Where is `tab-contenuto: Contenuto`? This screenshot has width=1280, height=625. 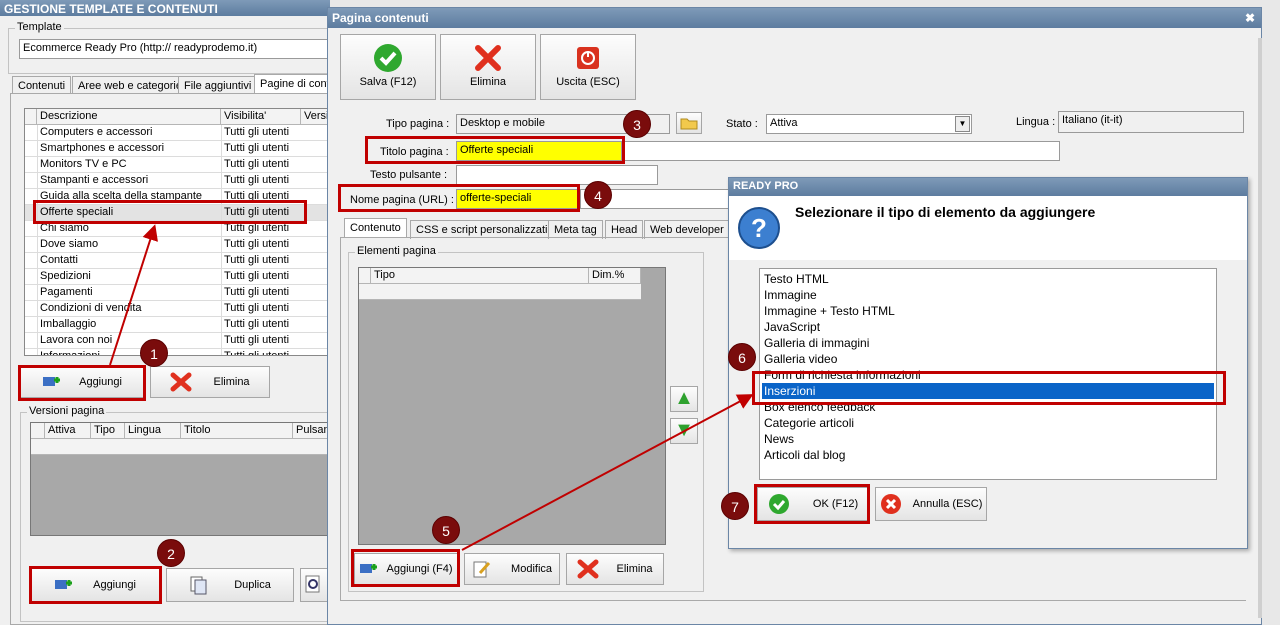
tab-contenuto: Contenuto is located at coordinates (375, 227).